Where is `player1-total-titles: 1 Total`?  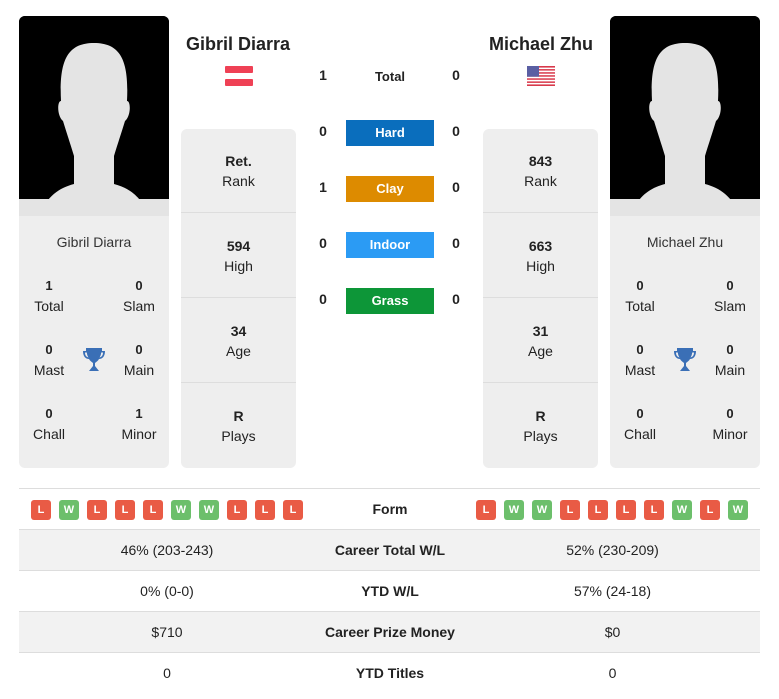 player1-total-titles: 1 Total is located at coordinates (49, 296).